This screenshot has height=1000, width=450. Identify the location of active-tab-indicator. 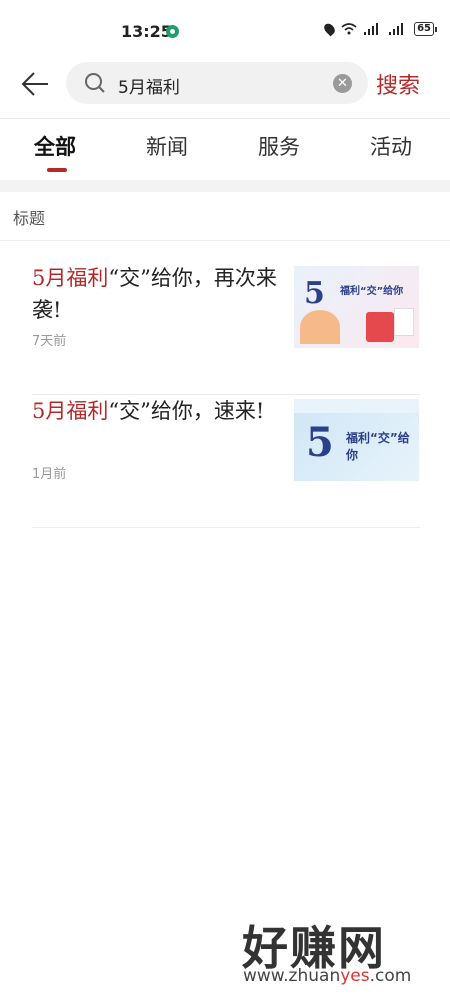
(57, 170).